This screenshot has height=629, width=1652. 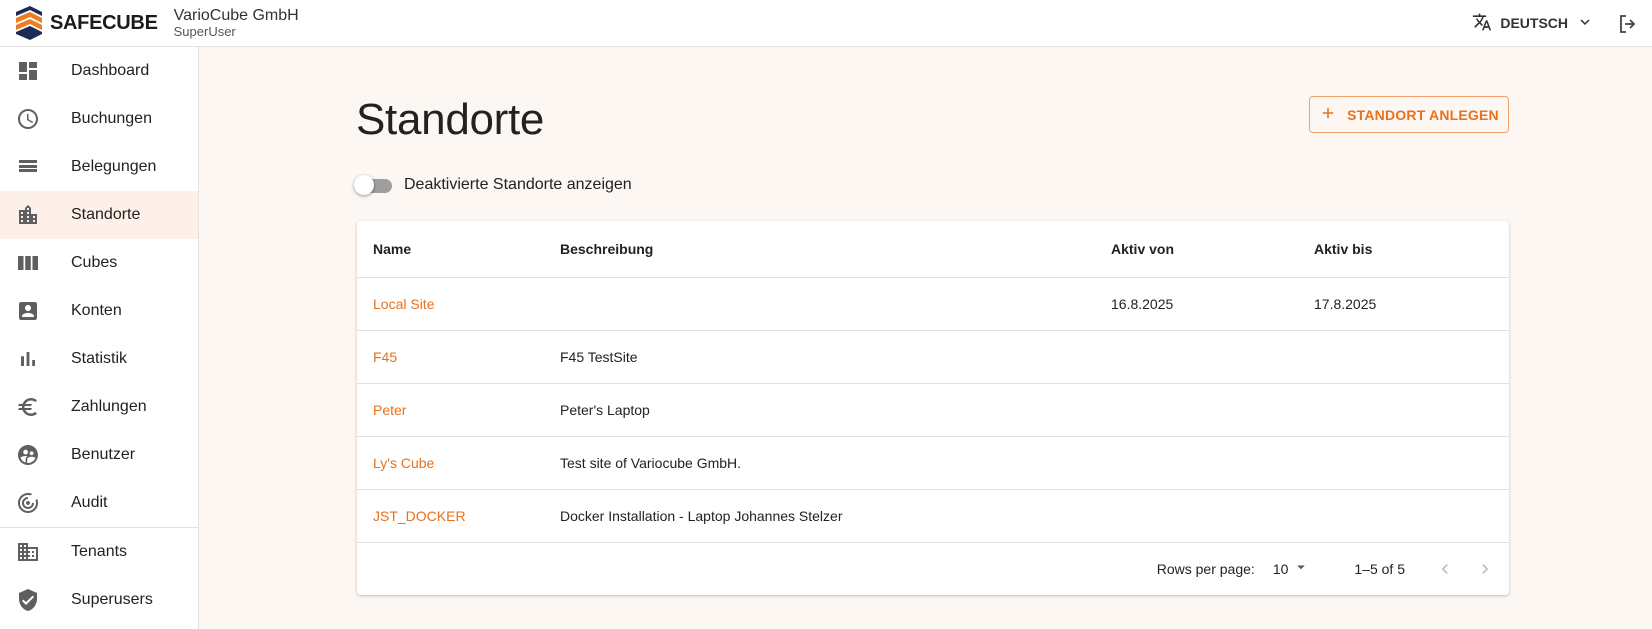 I want to click on location-name-link: Peter, so click(x=389, y=410).